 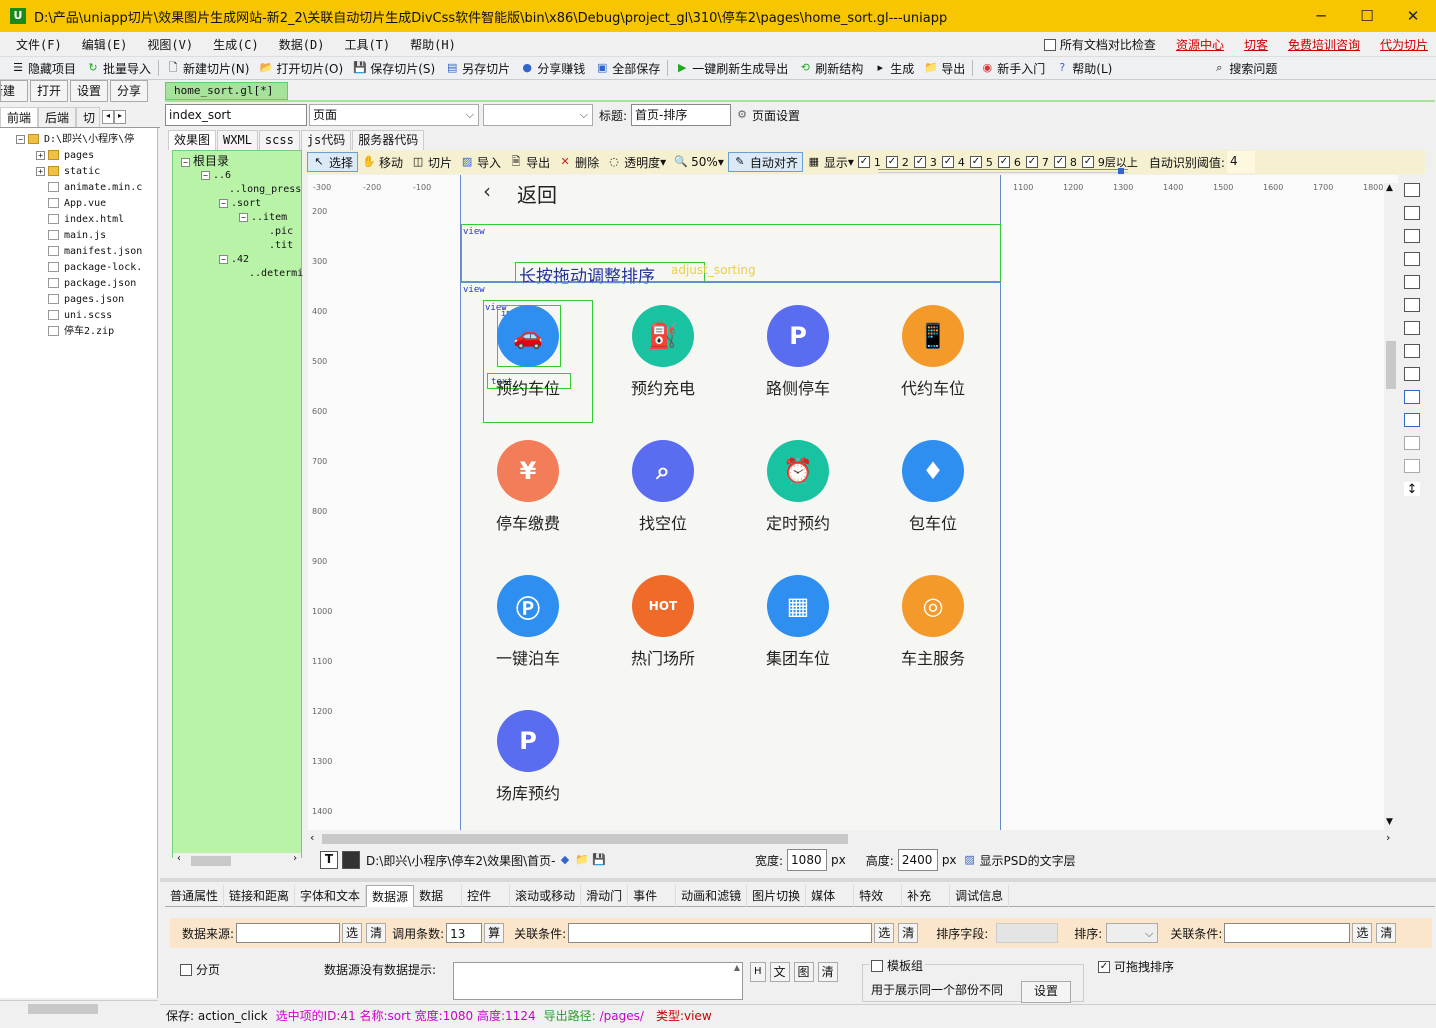 What do you see at coordinates (120, 116) in the screenshot?
I see `tab-scroll-right-icon: ▸` at bounding box center [120, 116].